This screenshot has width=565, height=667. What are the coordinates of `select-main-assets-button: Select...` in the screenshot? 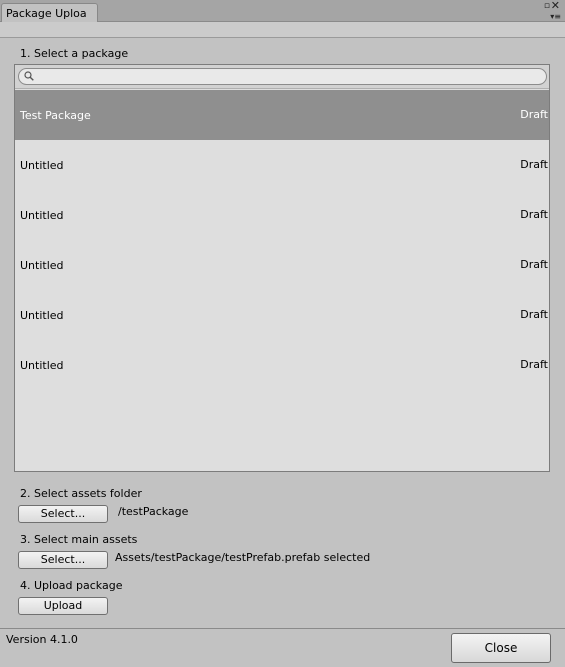 It's located at (63, 560).